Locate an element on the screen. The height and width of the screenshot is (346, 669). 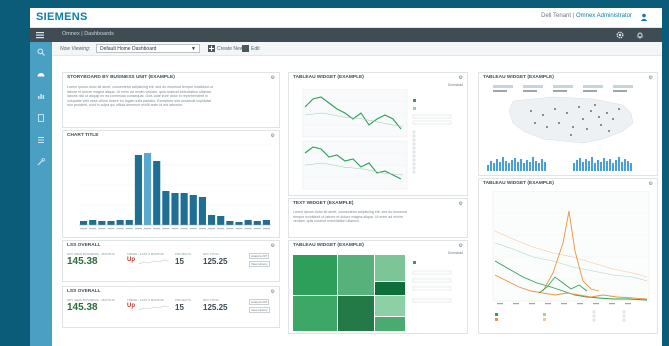
edit-button: Edit is located at coordinates (255, 49).